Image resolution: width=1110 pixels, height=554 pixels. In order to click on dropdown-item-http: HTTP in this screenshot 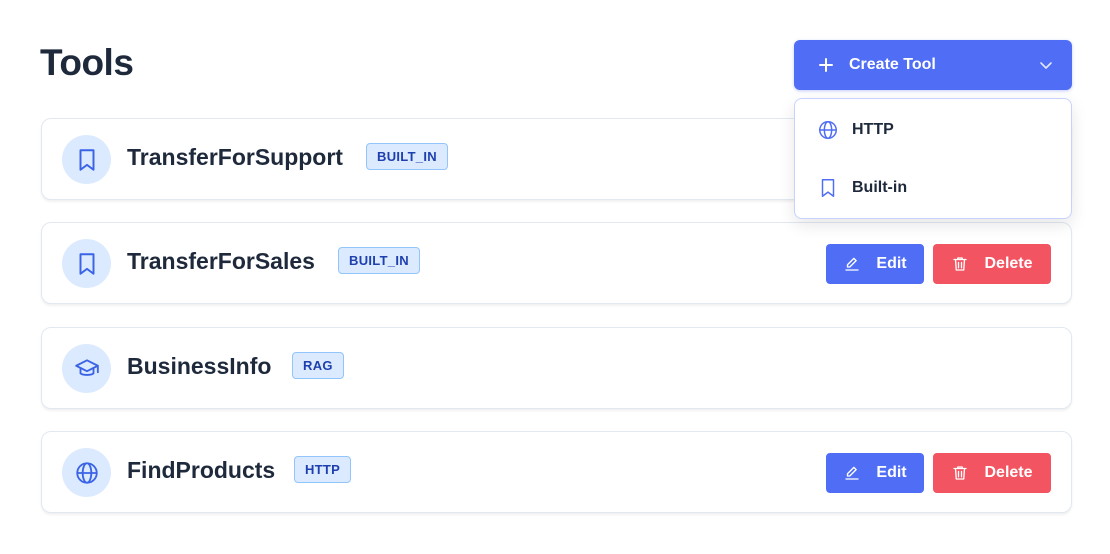, I will do `click(933, 130)`.